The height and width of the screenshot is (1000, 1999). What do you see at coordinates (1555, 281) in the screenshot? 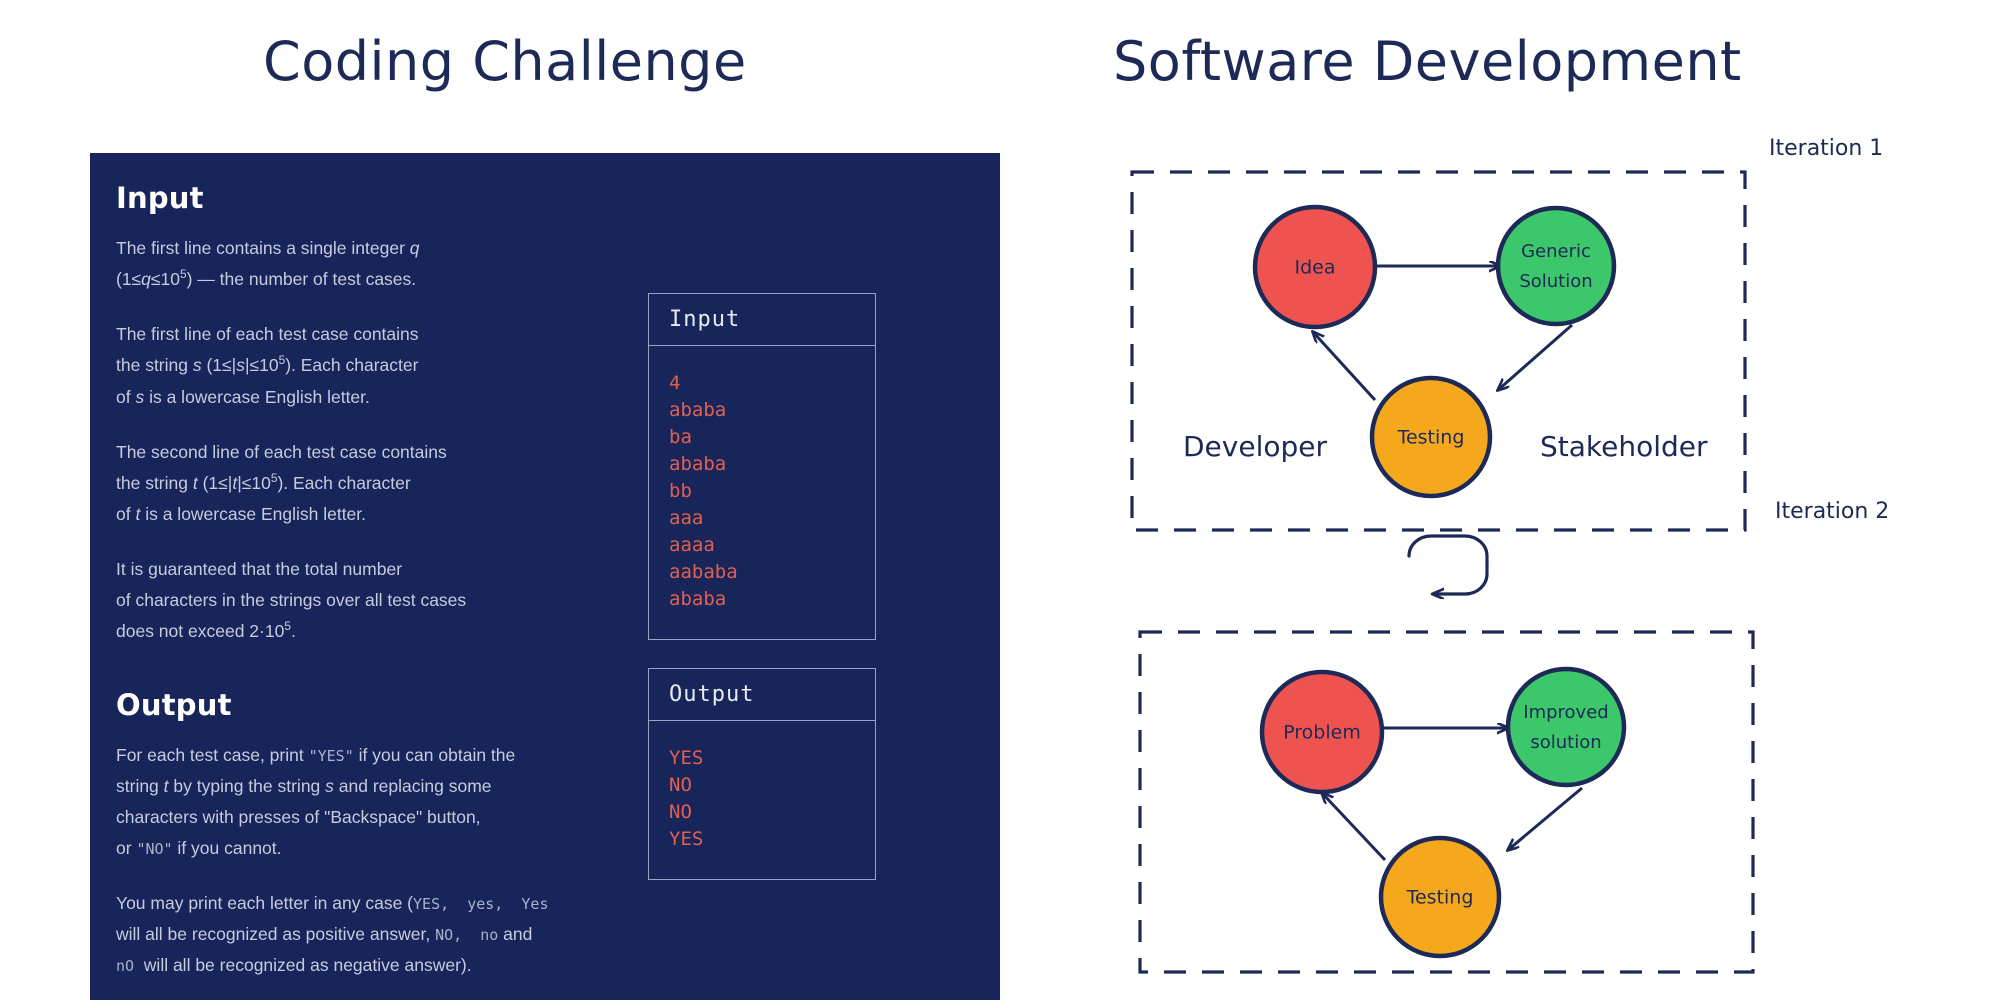
I see `node-generic-solution-label-line-2: Solution` at bounding box center [1555, 281].